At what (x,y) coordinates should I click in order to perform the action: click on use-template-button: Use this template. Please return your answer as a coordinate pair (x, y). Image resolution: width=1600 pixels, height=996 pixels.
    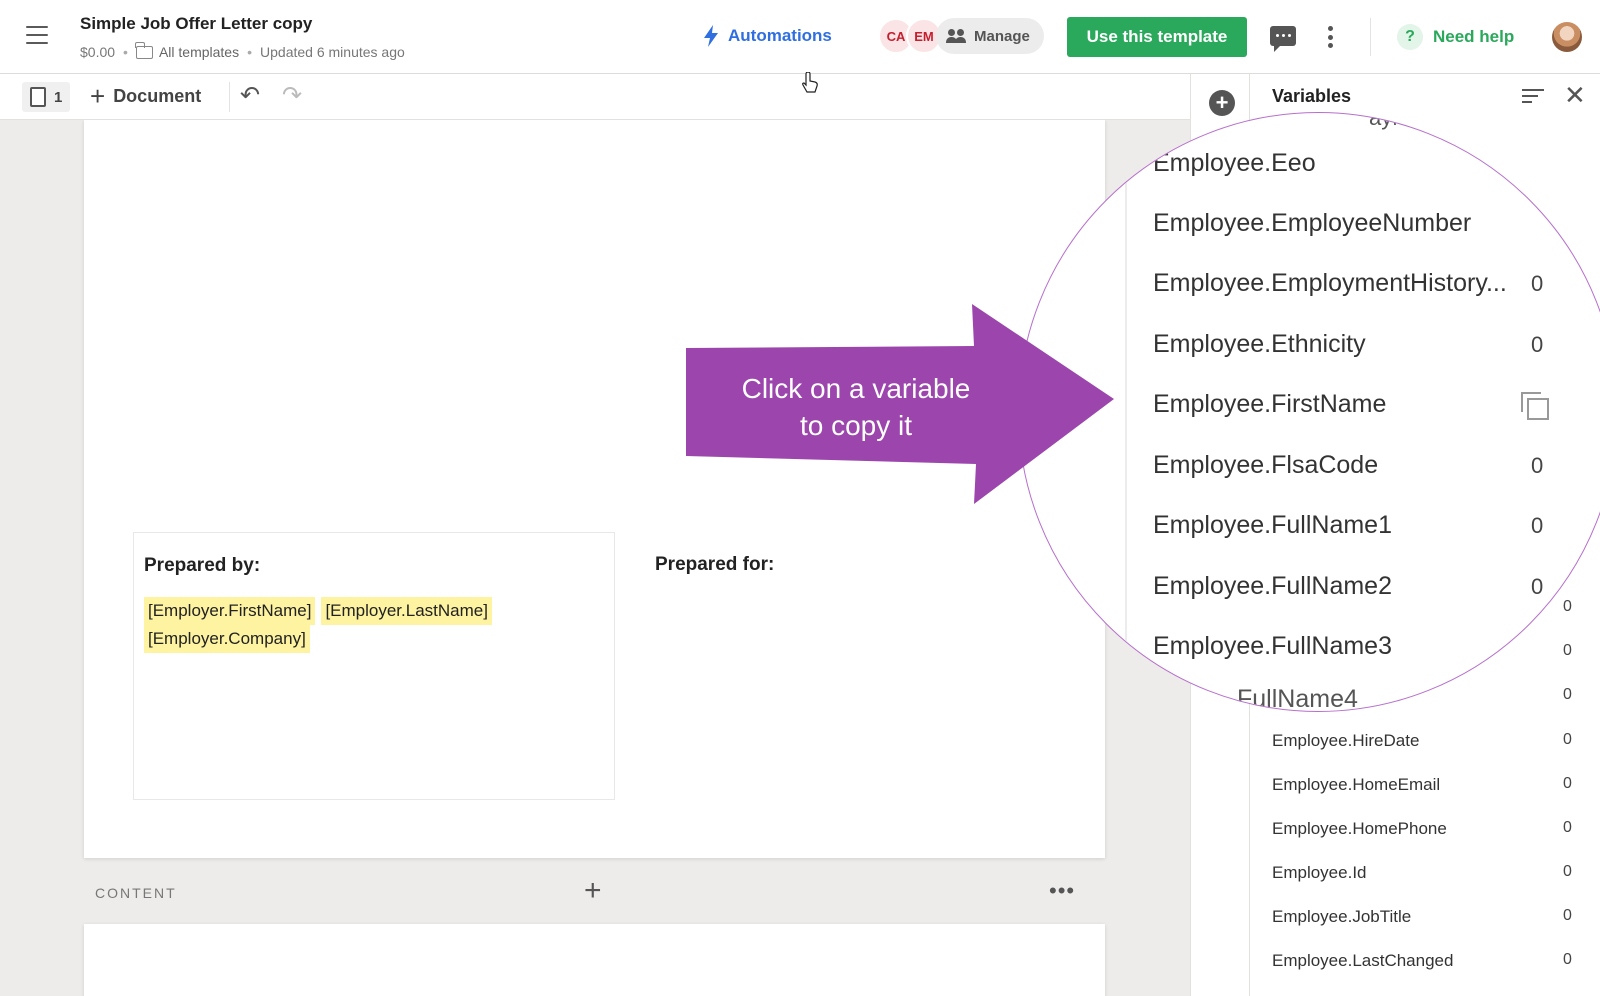
    Looking at the image, I should click on (1157, 37).